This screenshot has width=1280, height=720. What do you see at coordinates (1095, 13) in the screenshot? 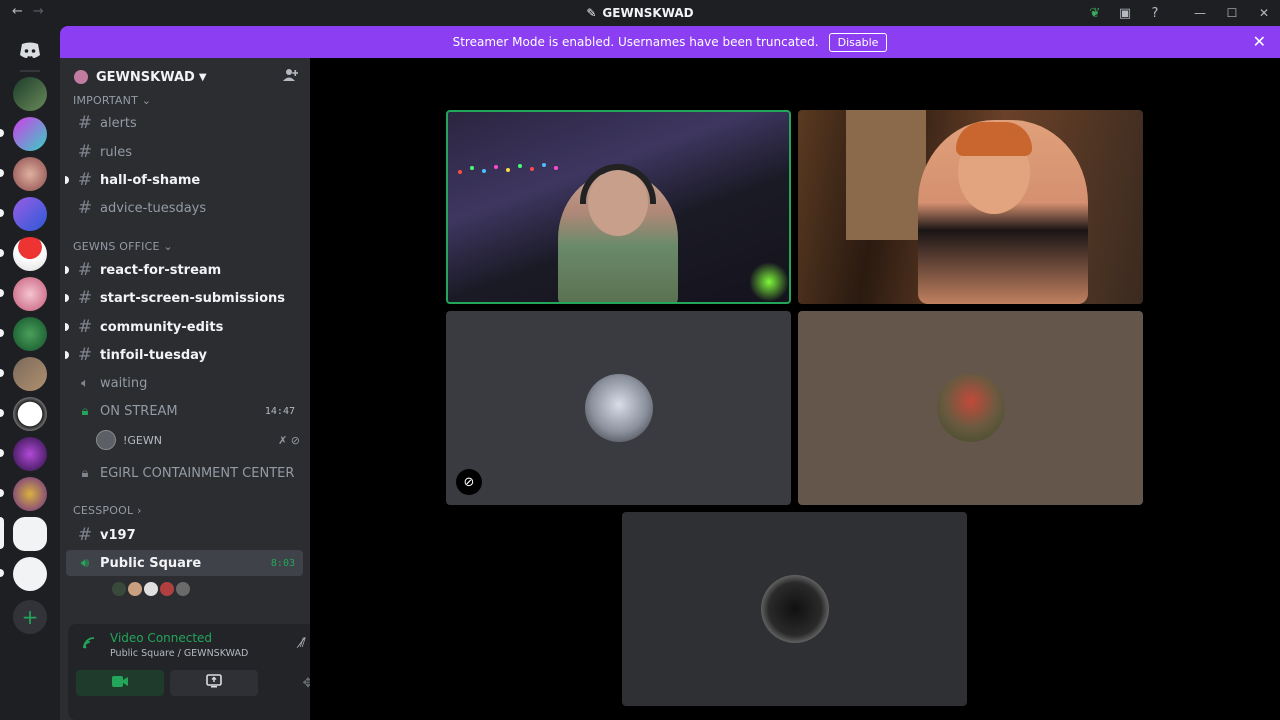
I see `leaf-icon: ❦` at bounding box center [1095, 13].